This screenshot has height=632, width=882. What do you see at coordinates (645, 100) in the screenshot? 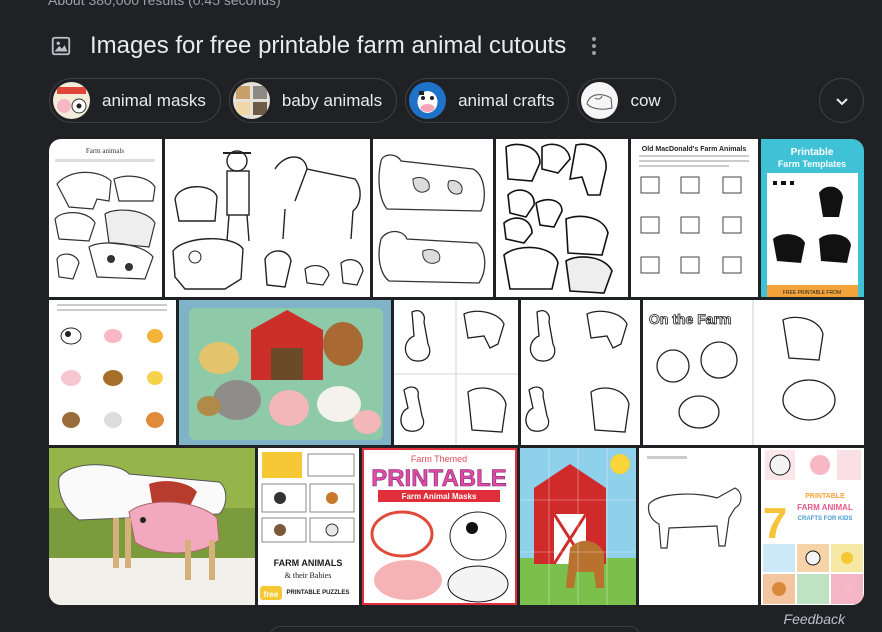
I see `chip-label: cow` at bounding box center [645, 100].